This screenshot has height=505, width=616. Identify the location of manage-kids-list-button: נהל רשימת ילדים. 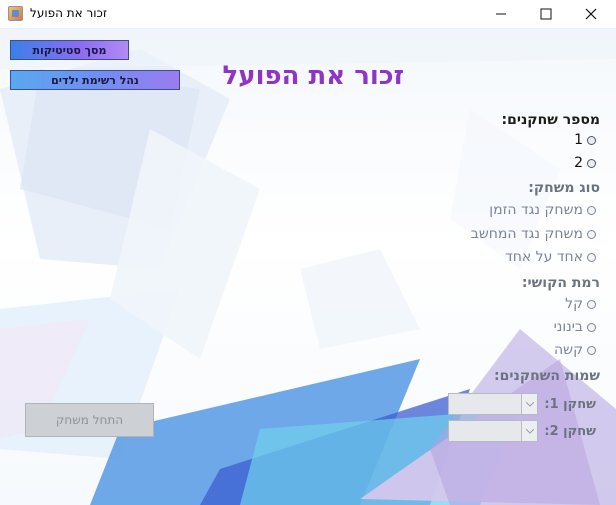
(95, 80).